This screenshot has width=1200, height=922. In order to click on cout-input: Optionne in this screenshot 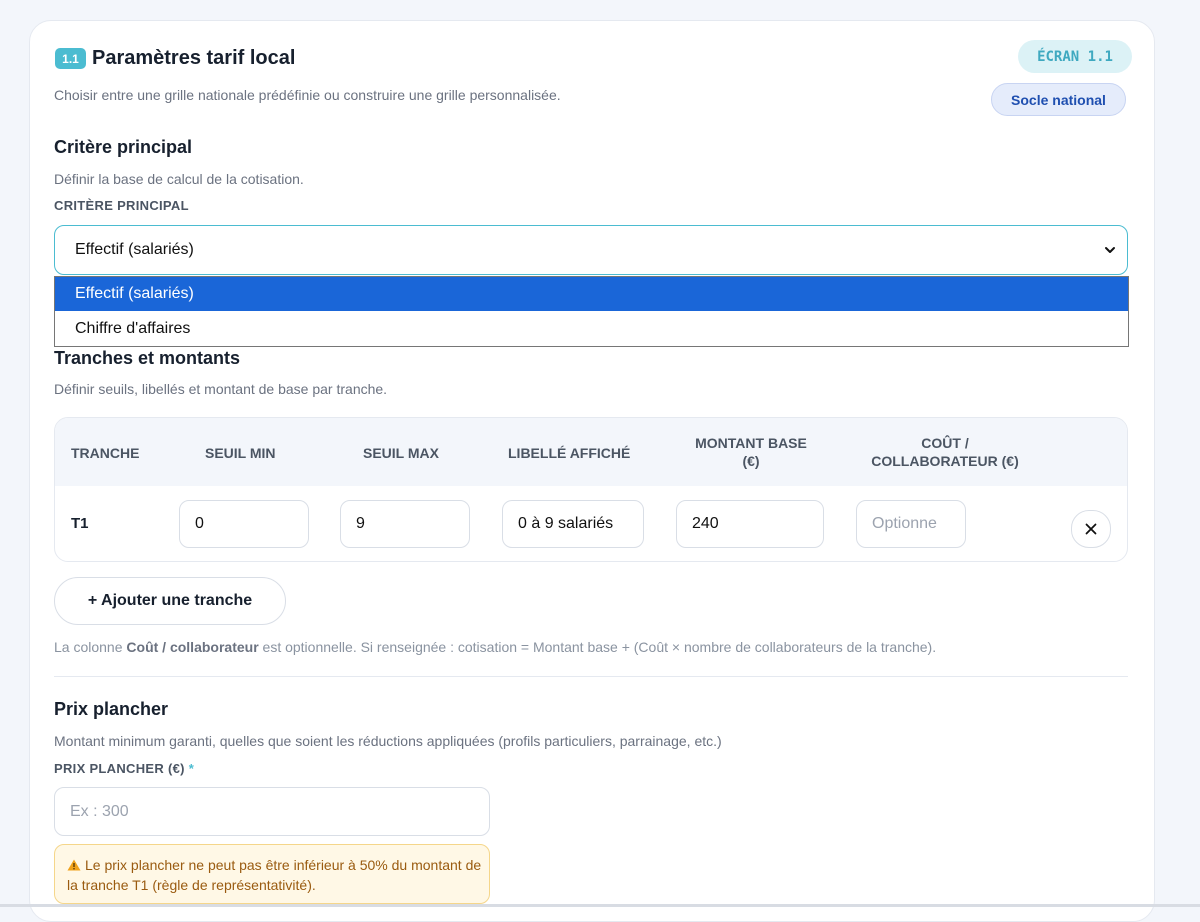, I will do `click(911, 524)`.